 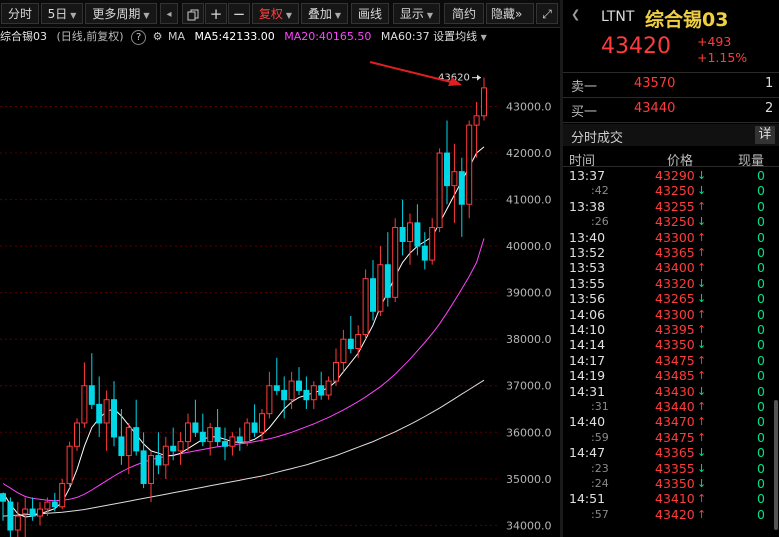 What do you see at coordinates (529, 432) in the screenshot?
I see `y-tick-label: 36000.0` at bounding box center [529, 432].